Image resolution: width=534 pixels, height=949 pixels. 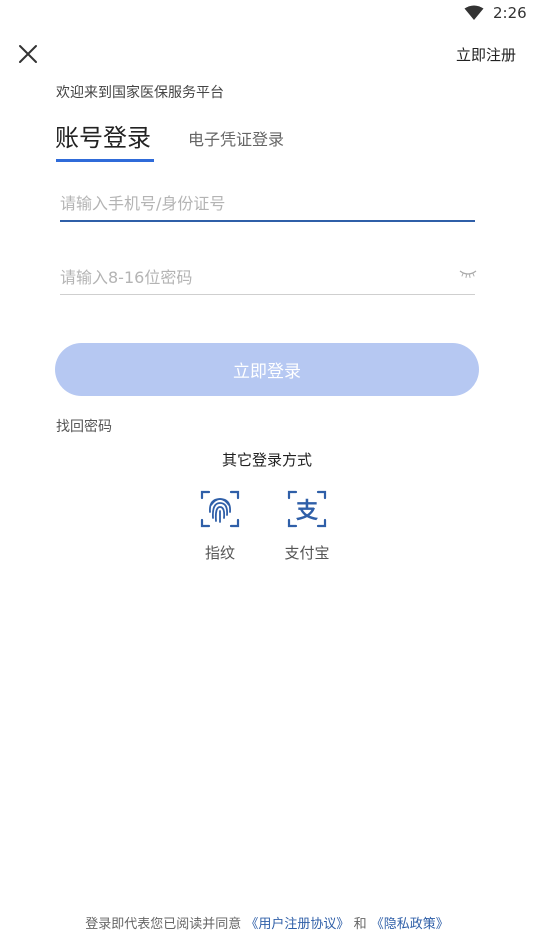 What do you see at coordinates (307, 553) in the screenshot?
I see `alipay-label: 支付宝` at bounding box center [307, 553].